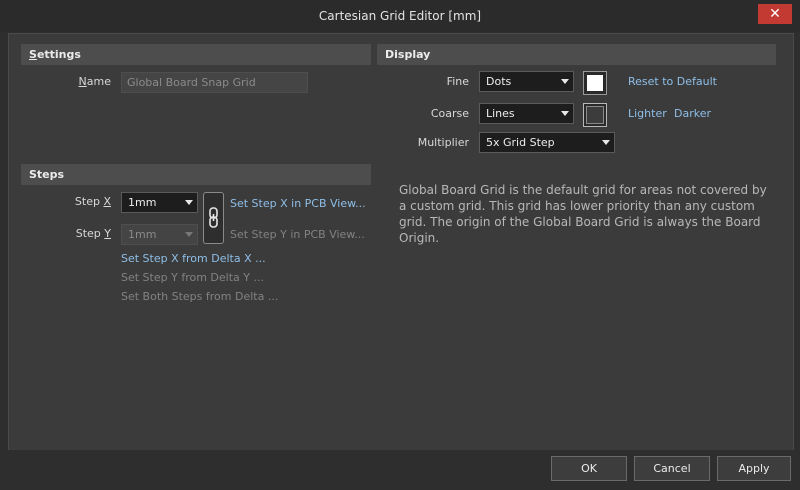 This screenshot has height=490, width=800. What do you see at coordinates (196, 174) in the screenshot?
I see `steps-header: Steps` at bounding box center [196, 174].